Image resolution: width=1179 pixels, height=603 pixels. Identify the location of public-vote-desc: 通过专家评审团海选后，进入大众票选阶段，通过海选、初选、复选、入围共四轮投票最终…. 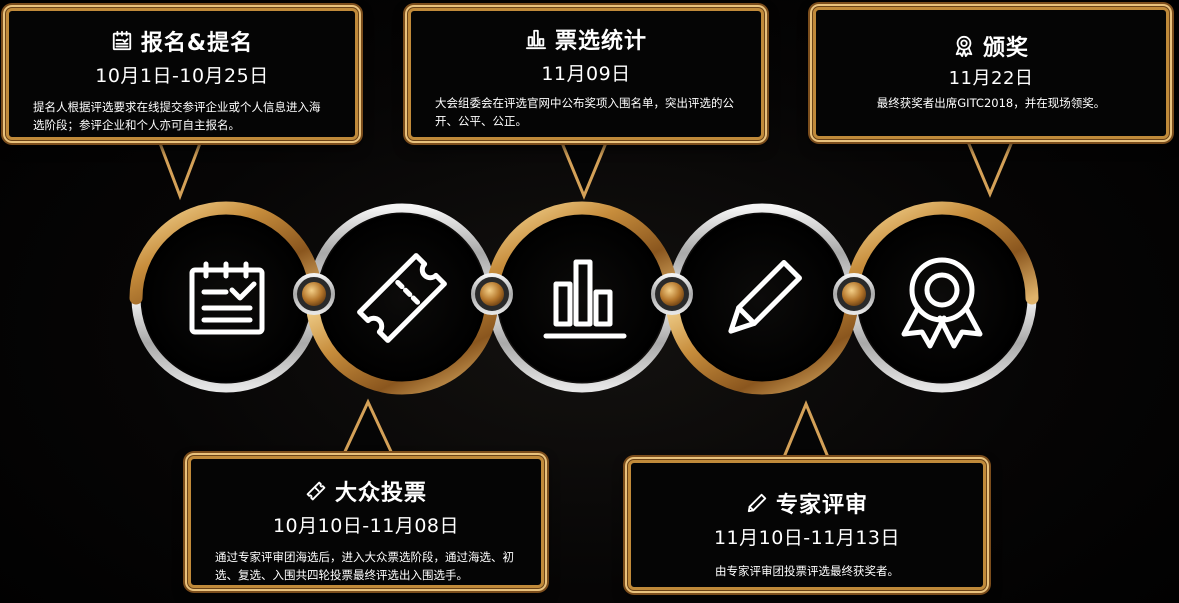
(364, 566).